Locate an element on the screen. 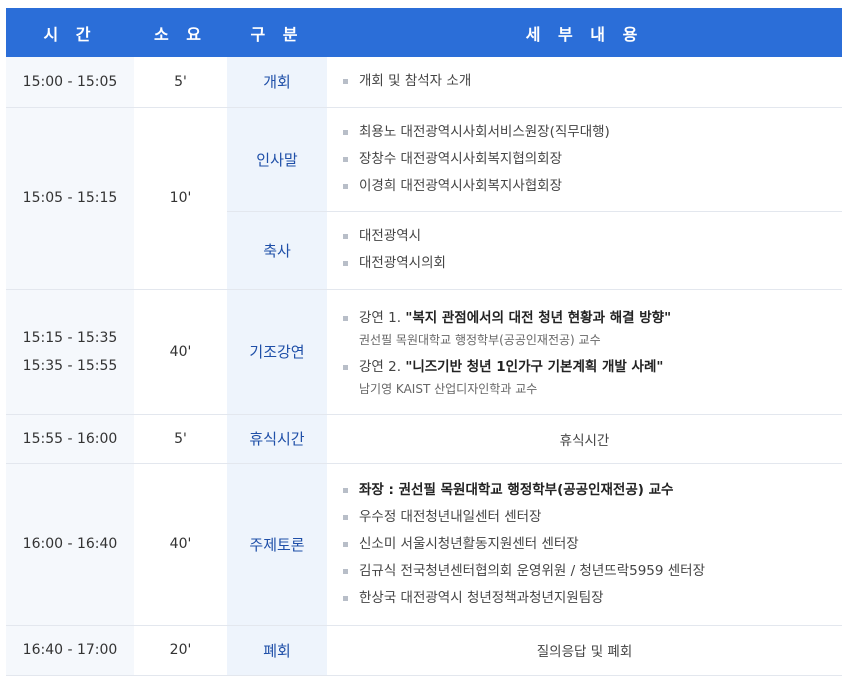  lecture-prefix: 강연 1. is located at coordinates (382, 317).